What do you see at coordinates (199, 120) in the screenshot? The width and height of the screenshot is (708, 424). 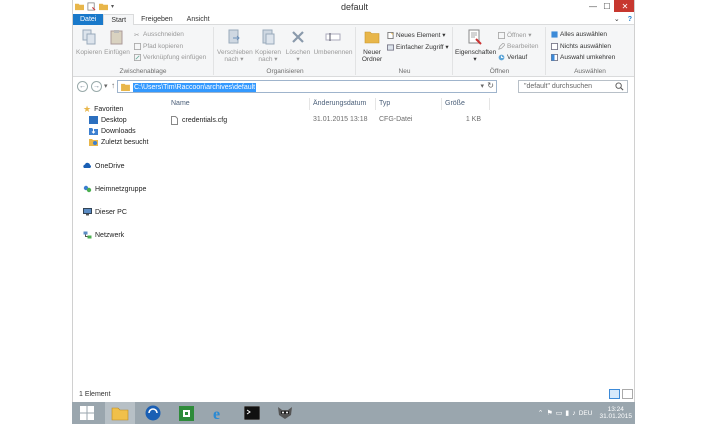 I see `file-name-cell: credentials.cfg` at bounding box center [199, 120].